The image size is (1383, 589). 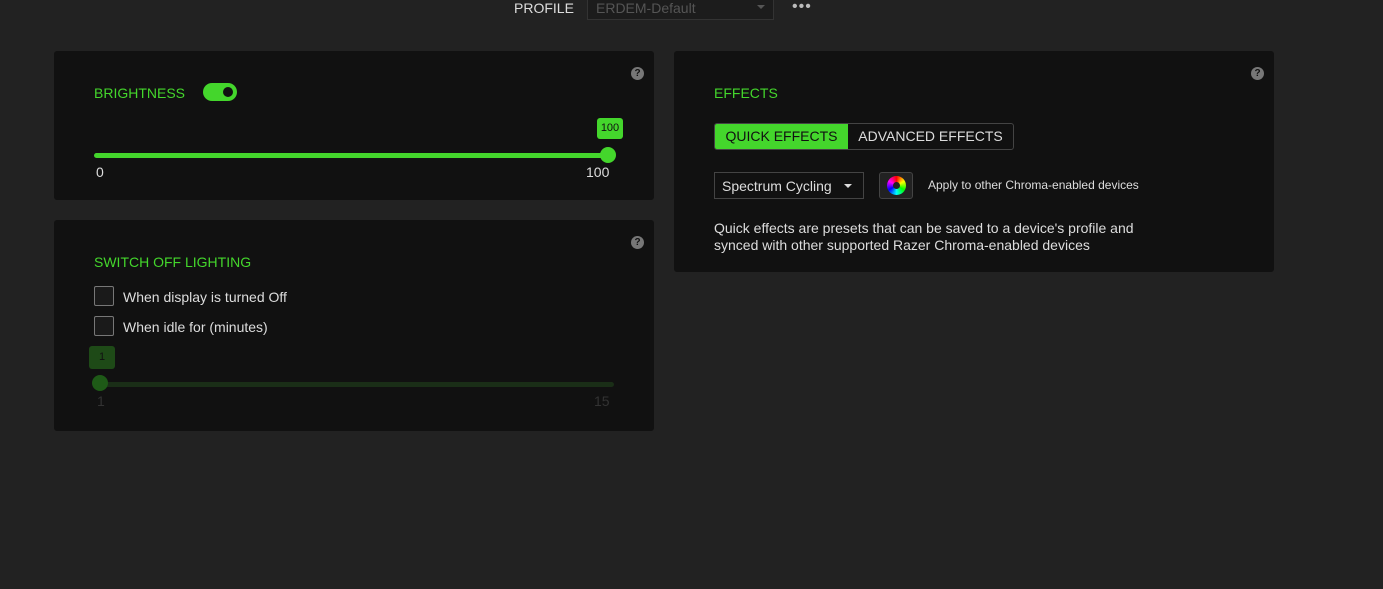 I want to click on profile-select: ERDEM-Default, so click(x=680, y=10).